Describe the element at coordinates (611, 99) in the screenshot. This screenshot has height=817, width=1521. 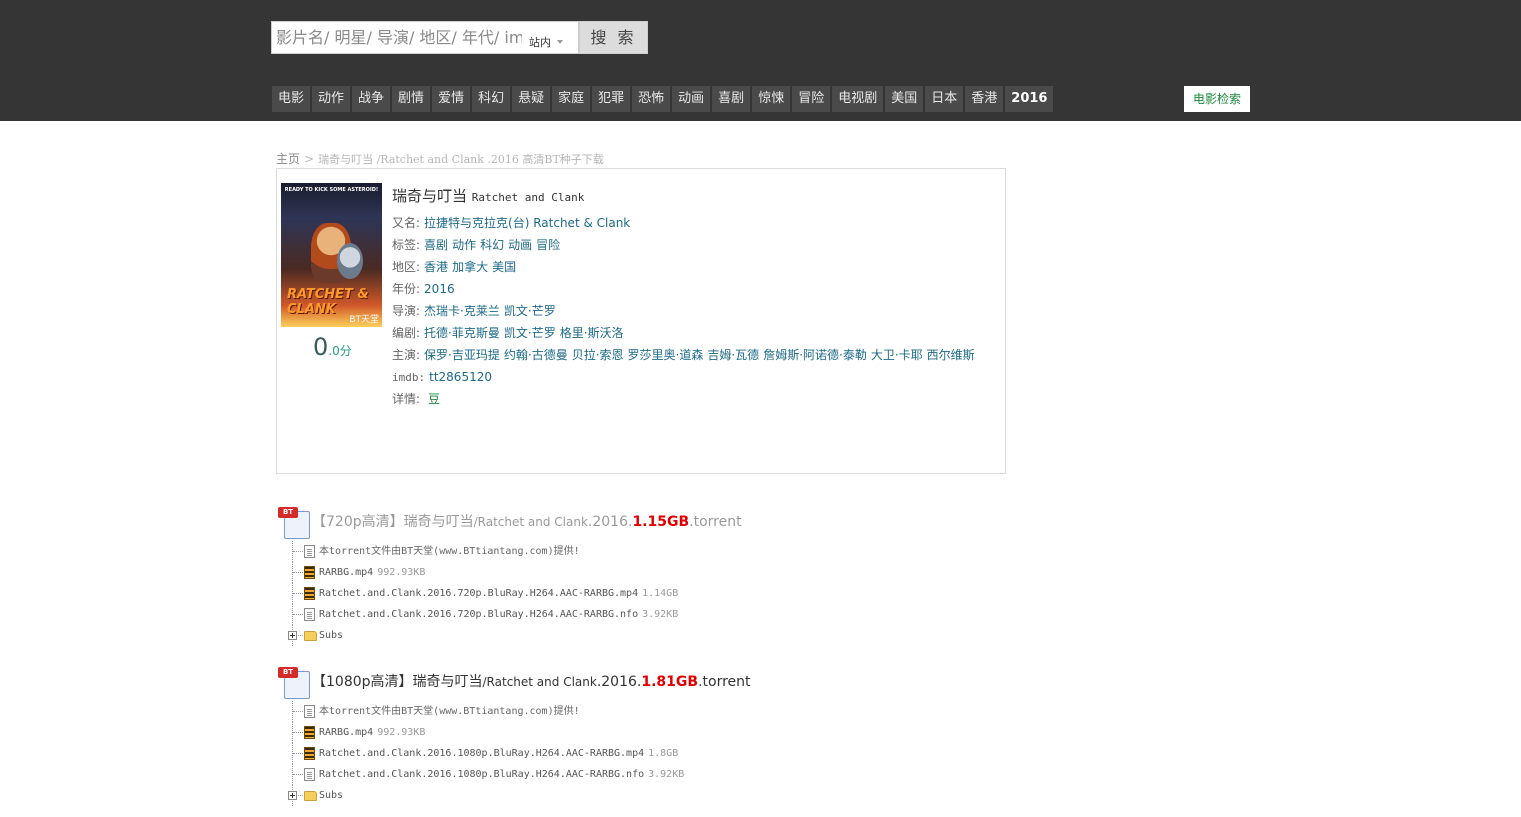
I see `nav-item-8: 犯罪` at that location.